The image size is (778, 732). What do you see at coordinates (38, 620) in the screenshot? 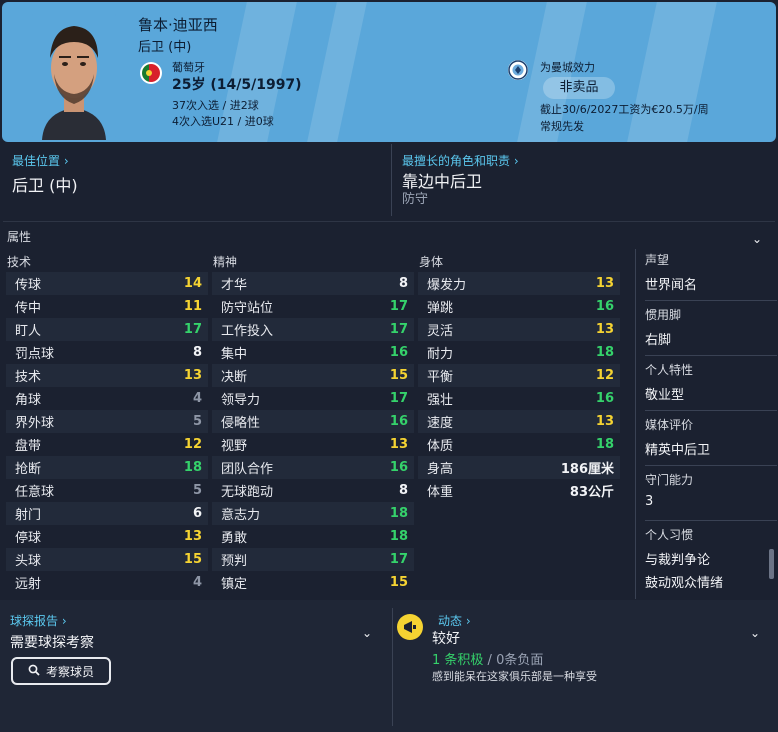
I see `scout-report-link: 球探报告 ›` at bounding box center [38, 620].